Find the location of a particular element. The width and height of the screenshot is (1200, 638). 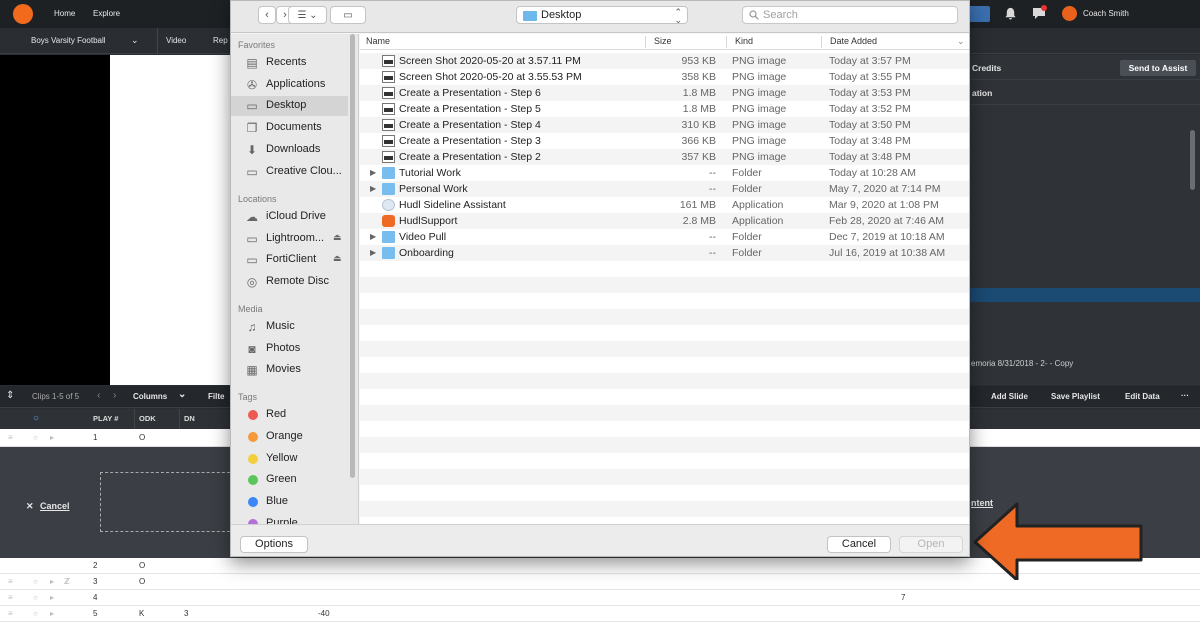

sidebar-item-desktop: ▭ Desktop is located at coordinates (289, 106).